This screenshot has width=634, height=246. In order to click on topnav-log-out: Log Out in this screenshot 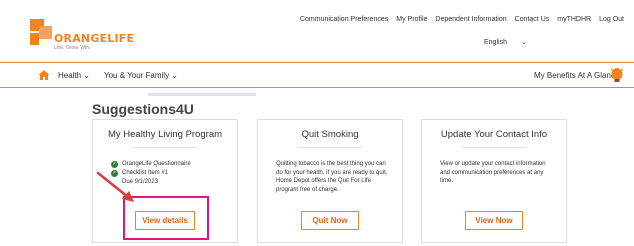, I will do `click(611, 19)`.